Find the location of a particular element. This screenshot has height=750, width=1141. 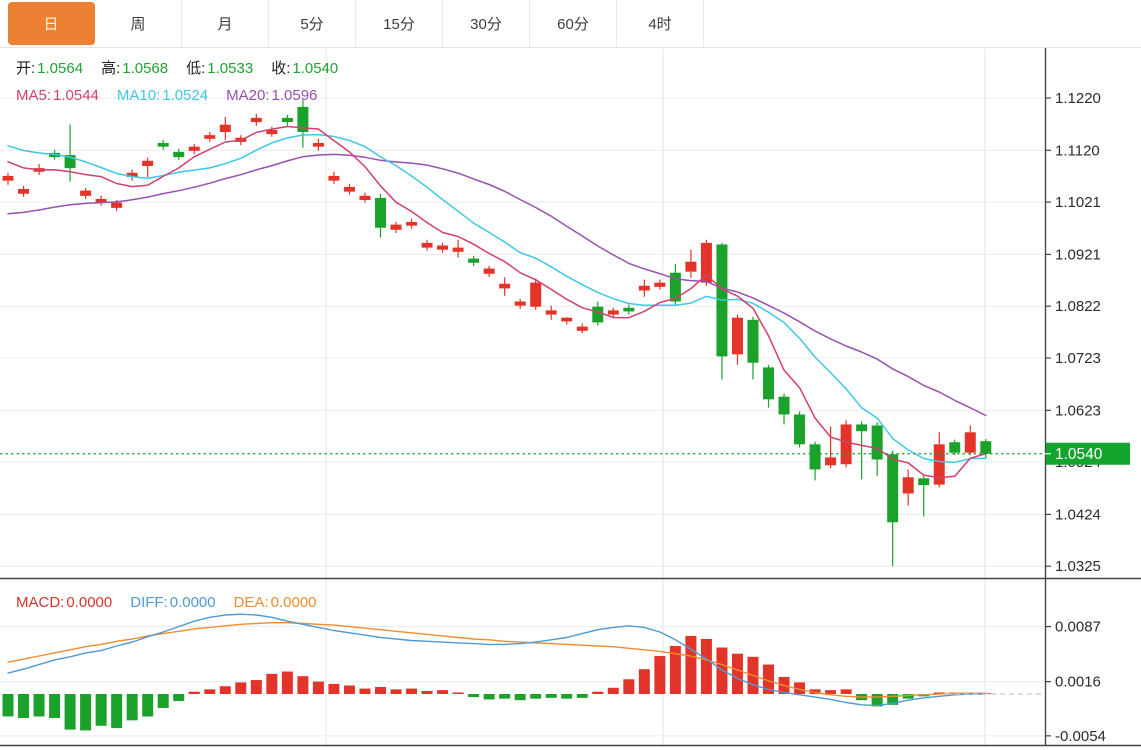

price-tick-label: 1.0921 is located at coordinates (1078, 254).